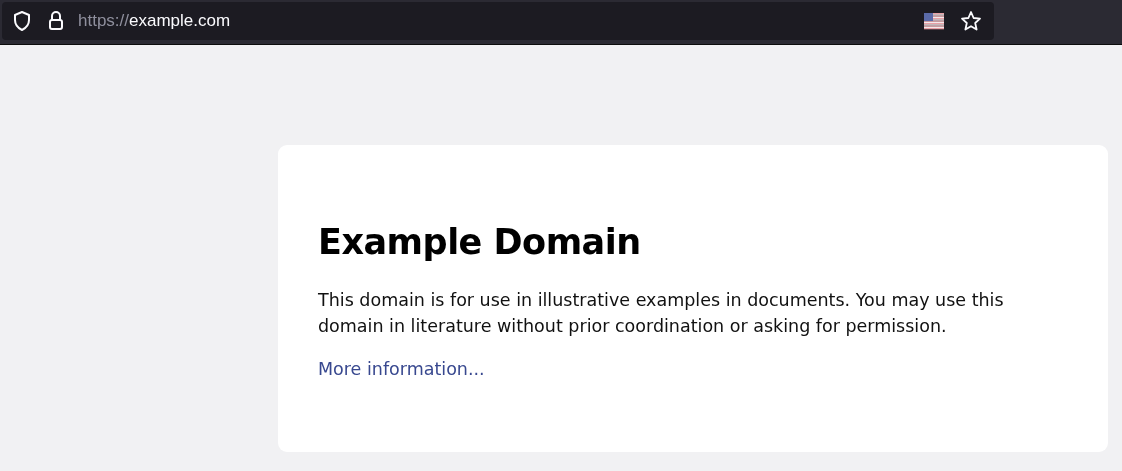 Image resolution: width=1122 pixels, height=471 pixels. What do you see at coordinates (180, 21) in the screenshot?
I see `url-host: example.com` at bounding box center [180, 21].